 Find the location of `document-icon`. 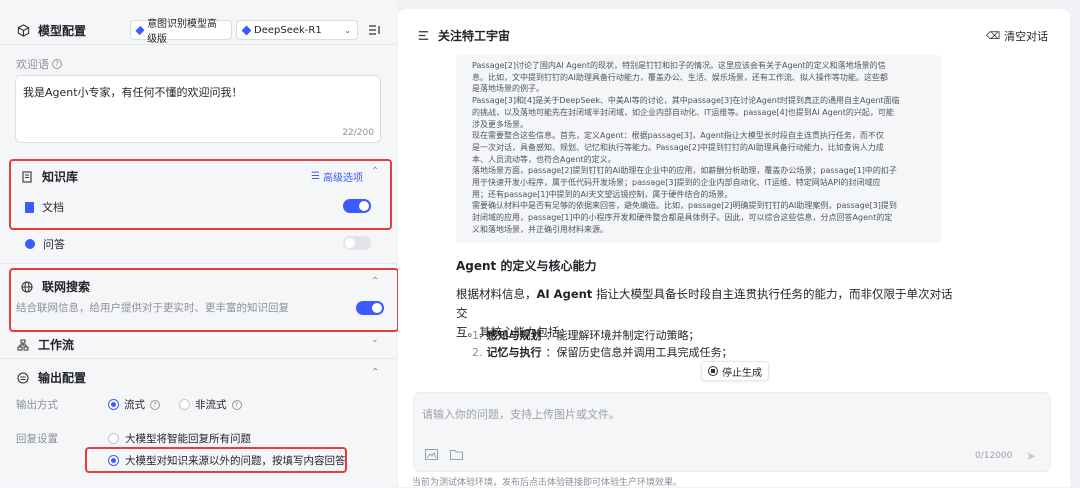

document-icon is located at coordinates (29, 207).